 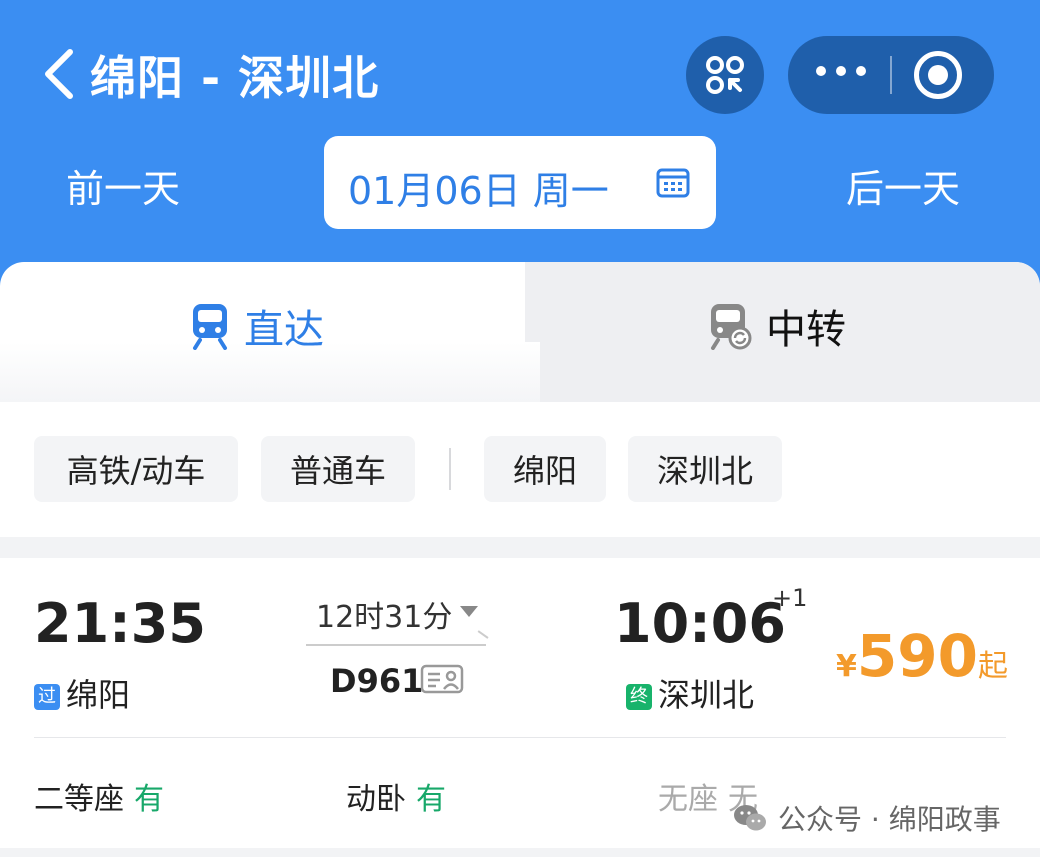 I want to click on seat-second-class: 二等座有, so click(x=99, y=796).